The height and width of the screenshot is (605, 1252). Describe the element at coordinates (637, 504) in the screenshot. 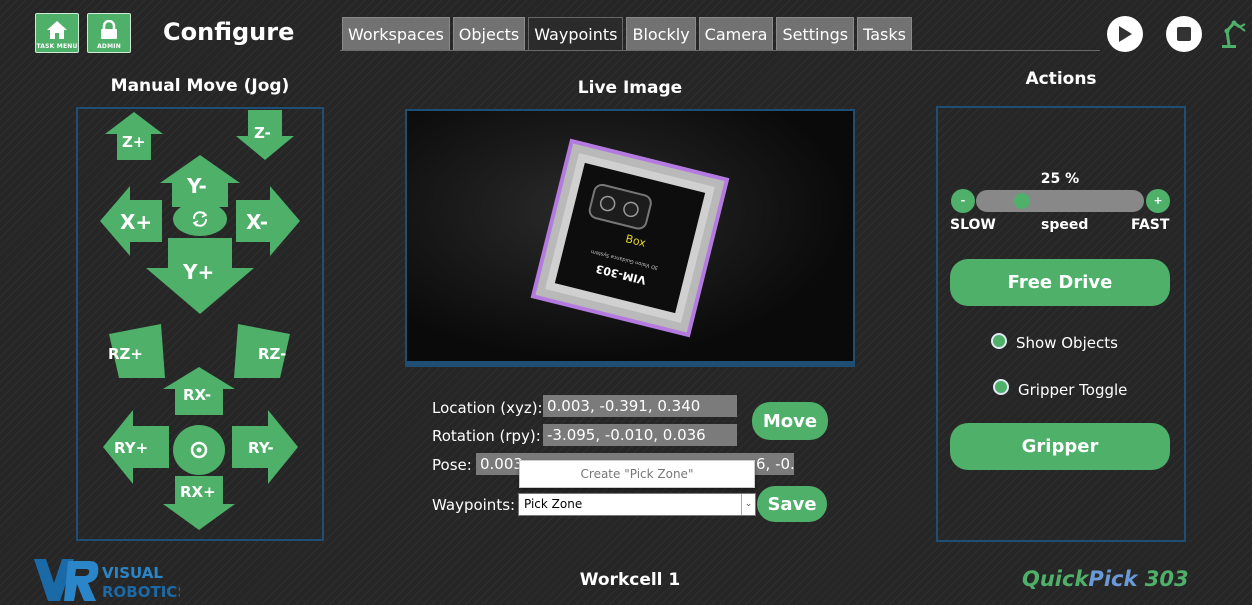

I see `waypoints-select: Pick Zone ⌄` at that location.